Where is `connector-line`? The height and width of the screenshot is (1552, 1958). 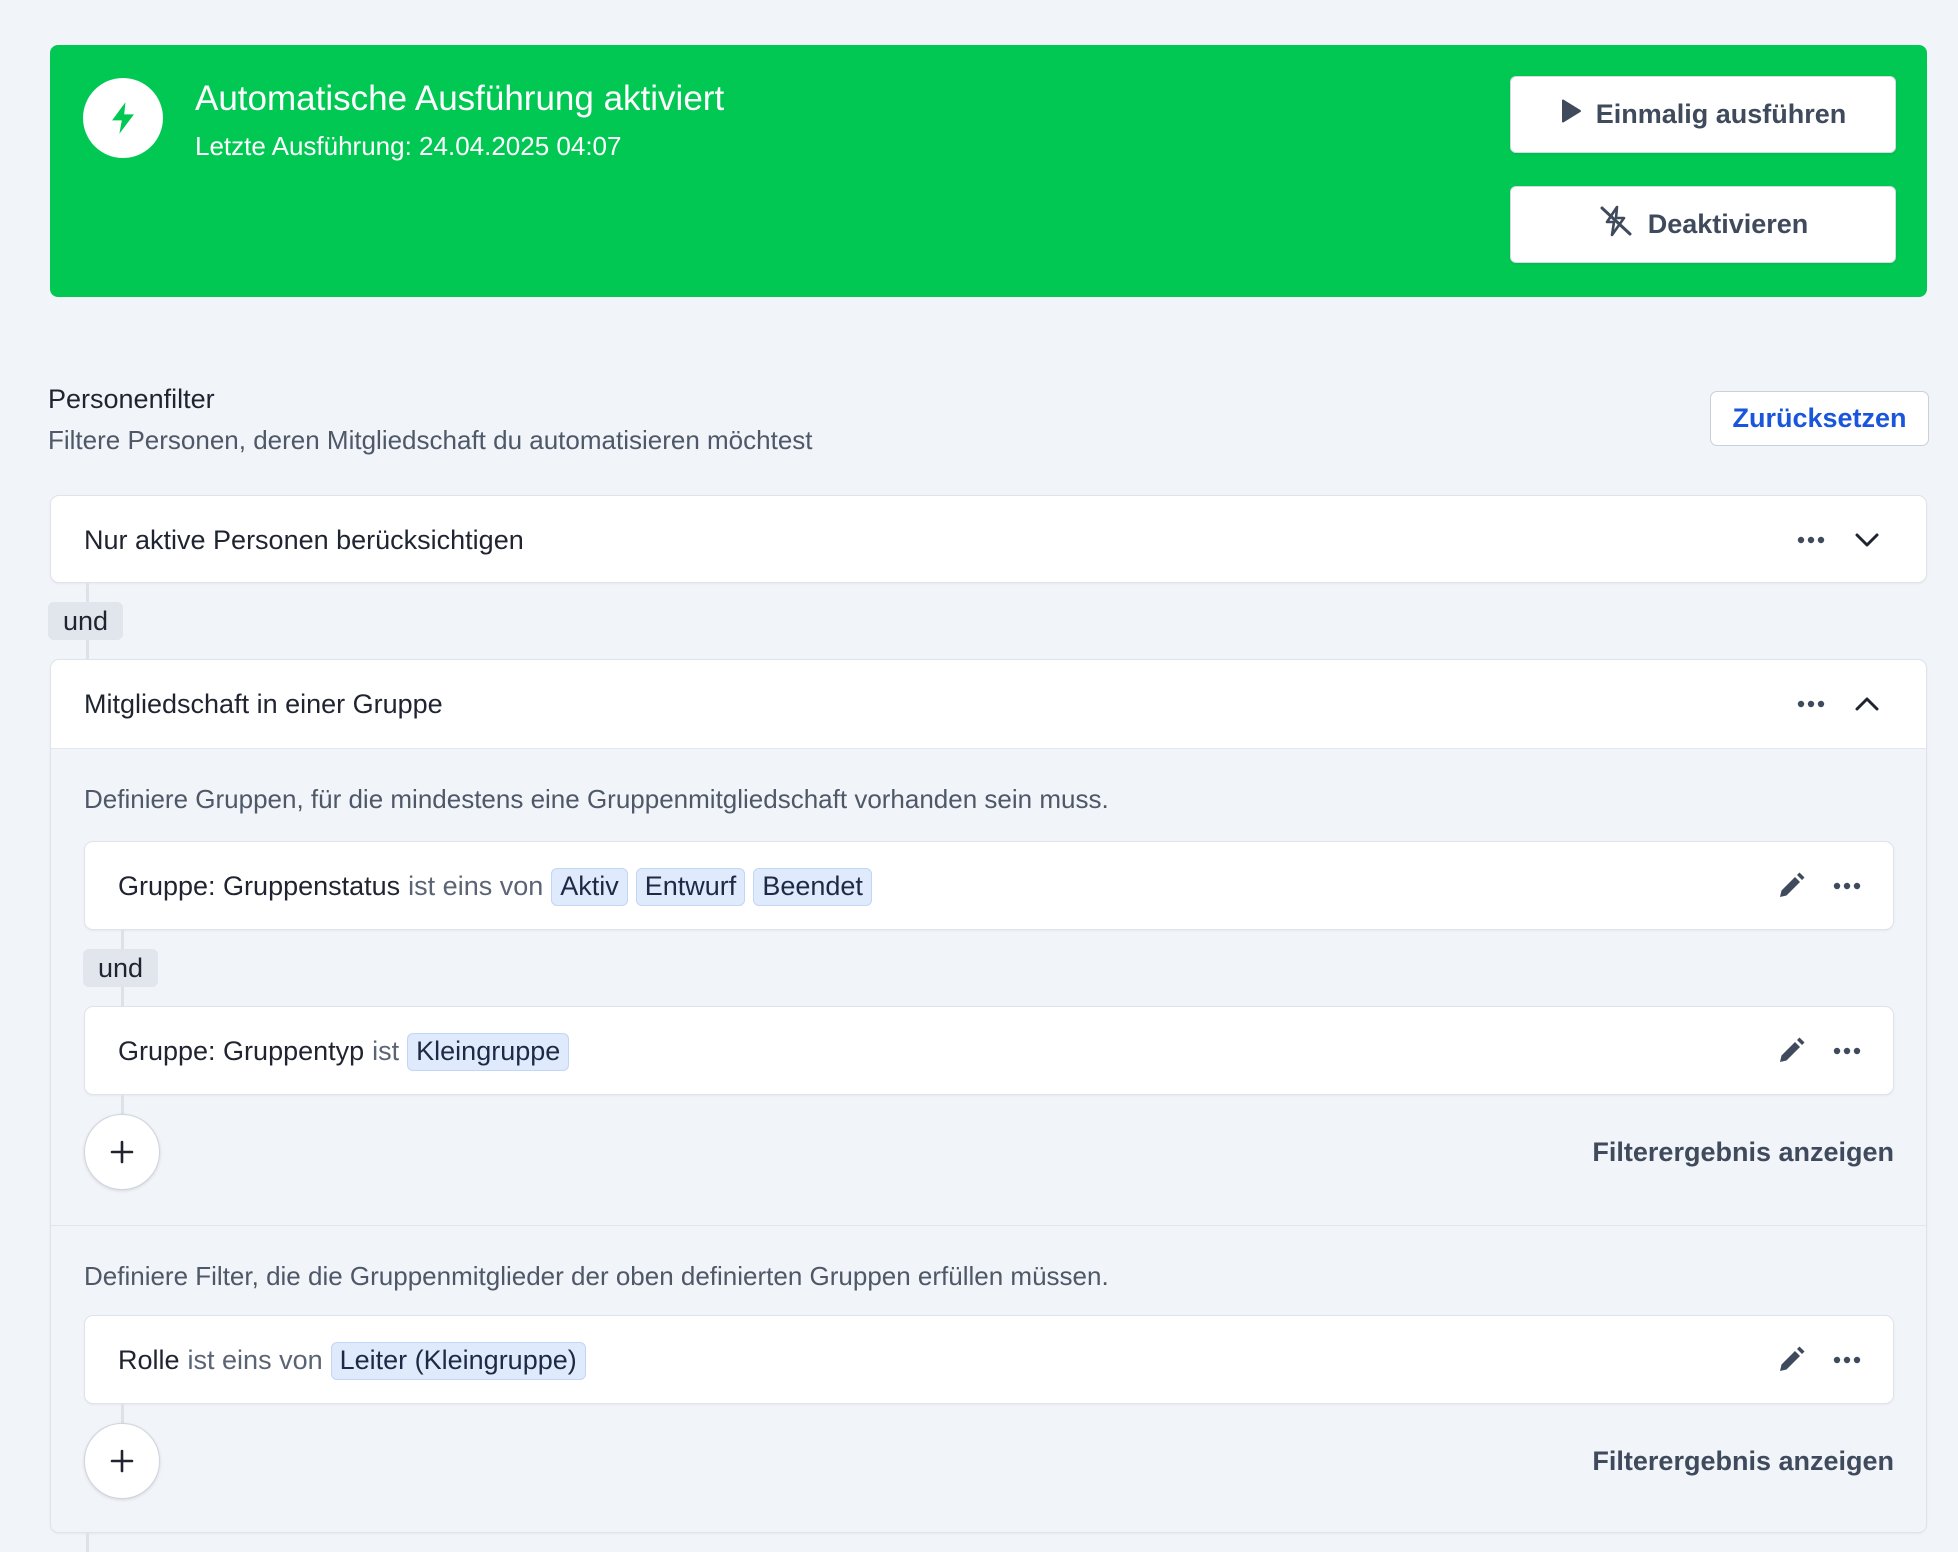
connector-line is located at coordinates (87, 1542).